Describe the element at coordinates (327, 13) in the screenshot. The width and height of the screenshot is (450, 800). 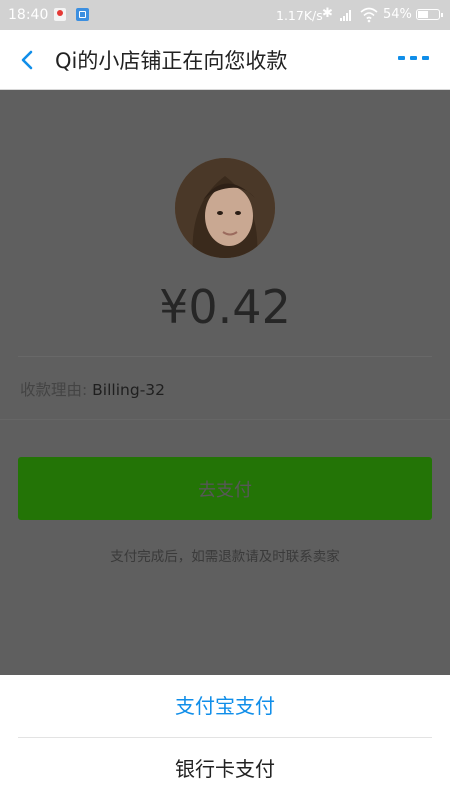
I see `bluetooth-icon: ✱` at that location.